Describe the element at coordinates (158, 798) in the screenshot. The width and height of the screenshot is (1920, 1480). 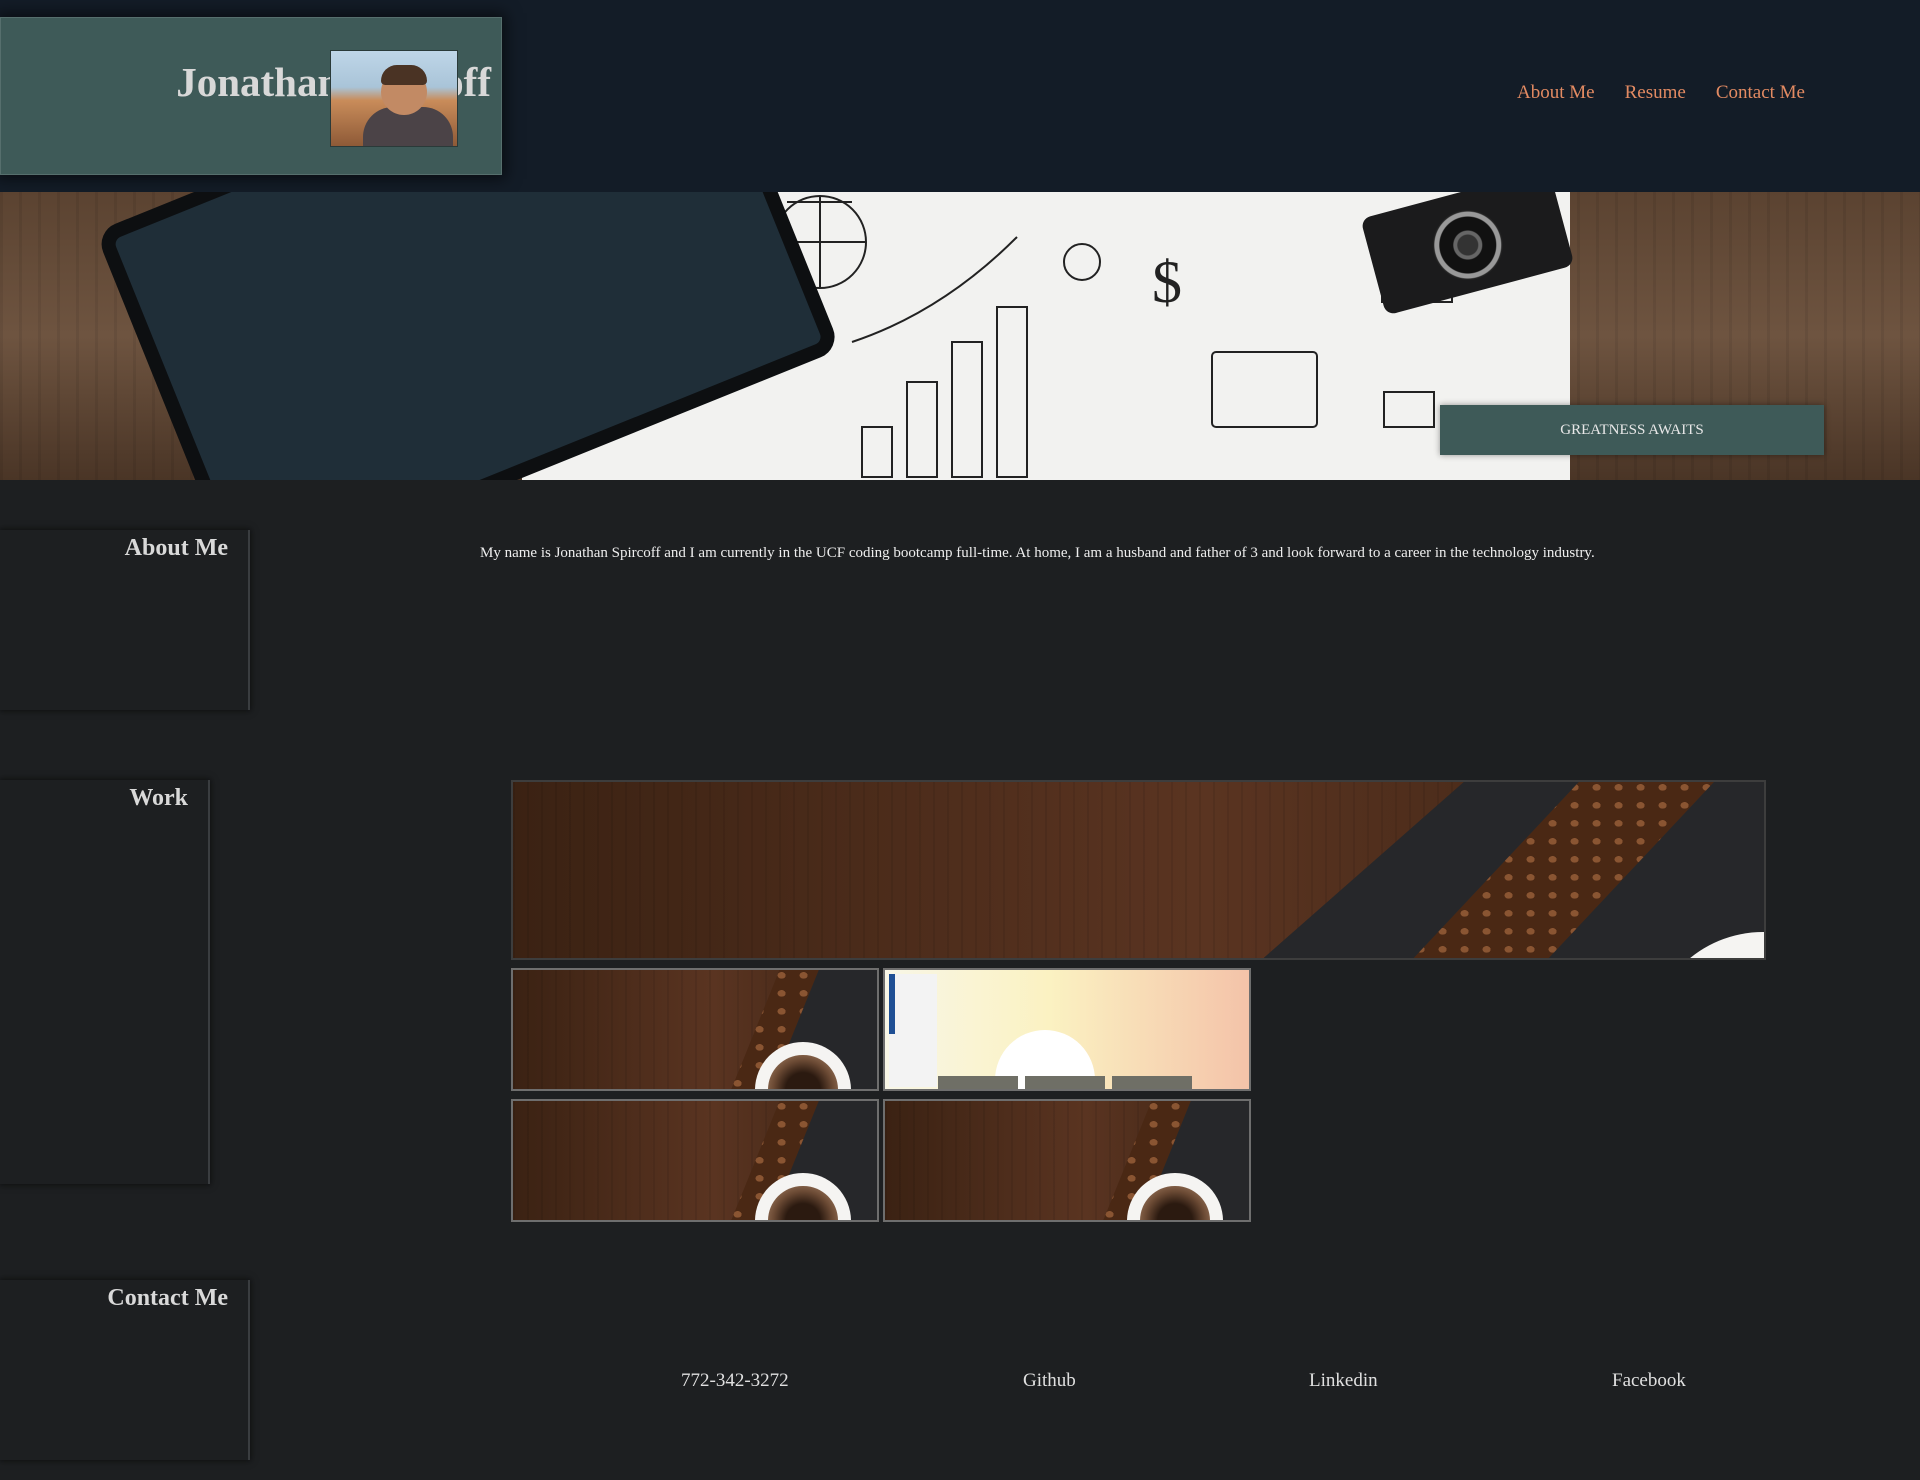
I see `work-heading: Work` at that location.